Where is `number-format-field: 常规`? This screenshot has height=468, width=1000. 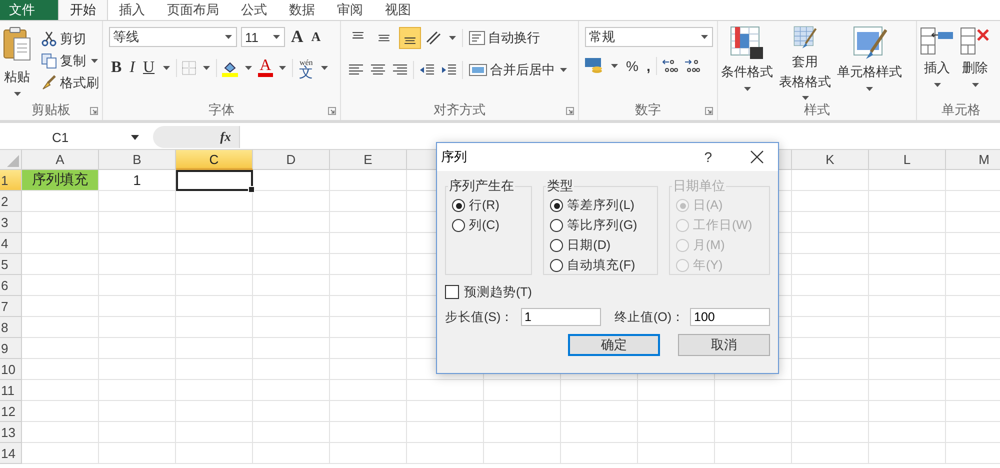 number-format-field: 常规 is located at coordinates (649, 37).